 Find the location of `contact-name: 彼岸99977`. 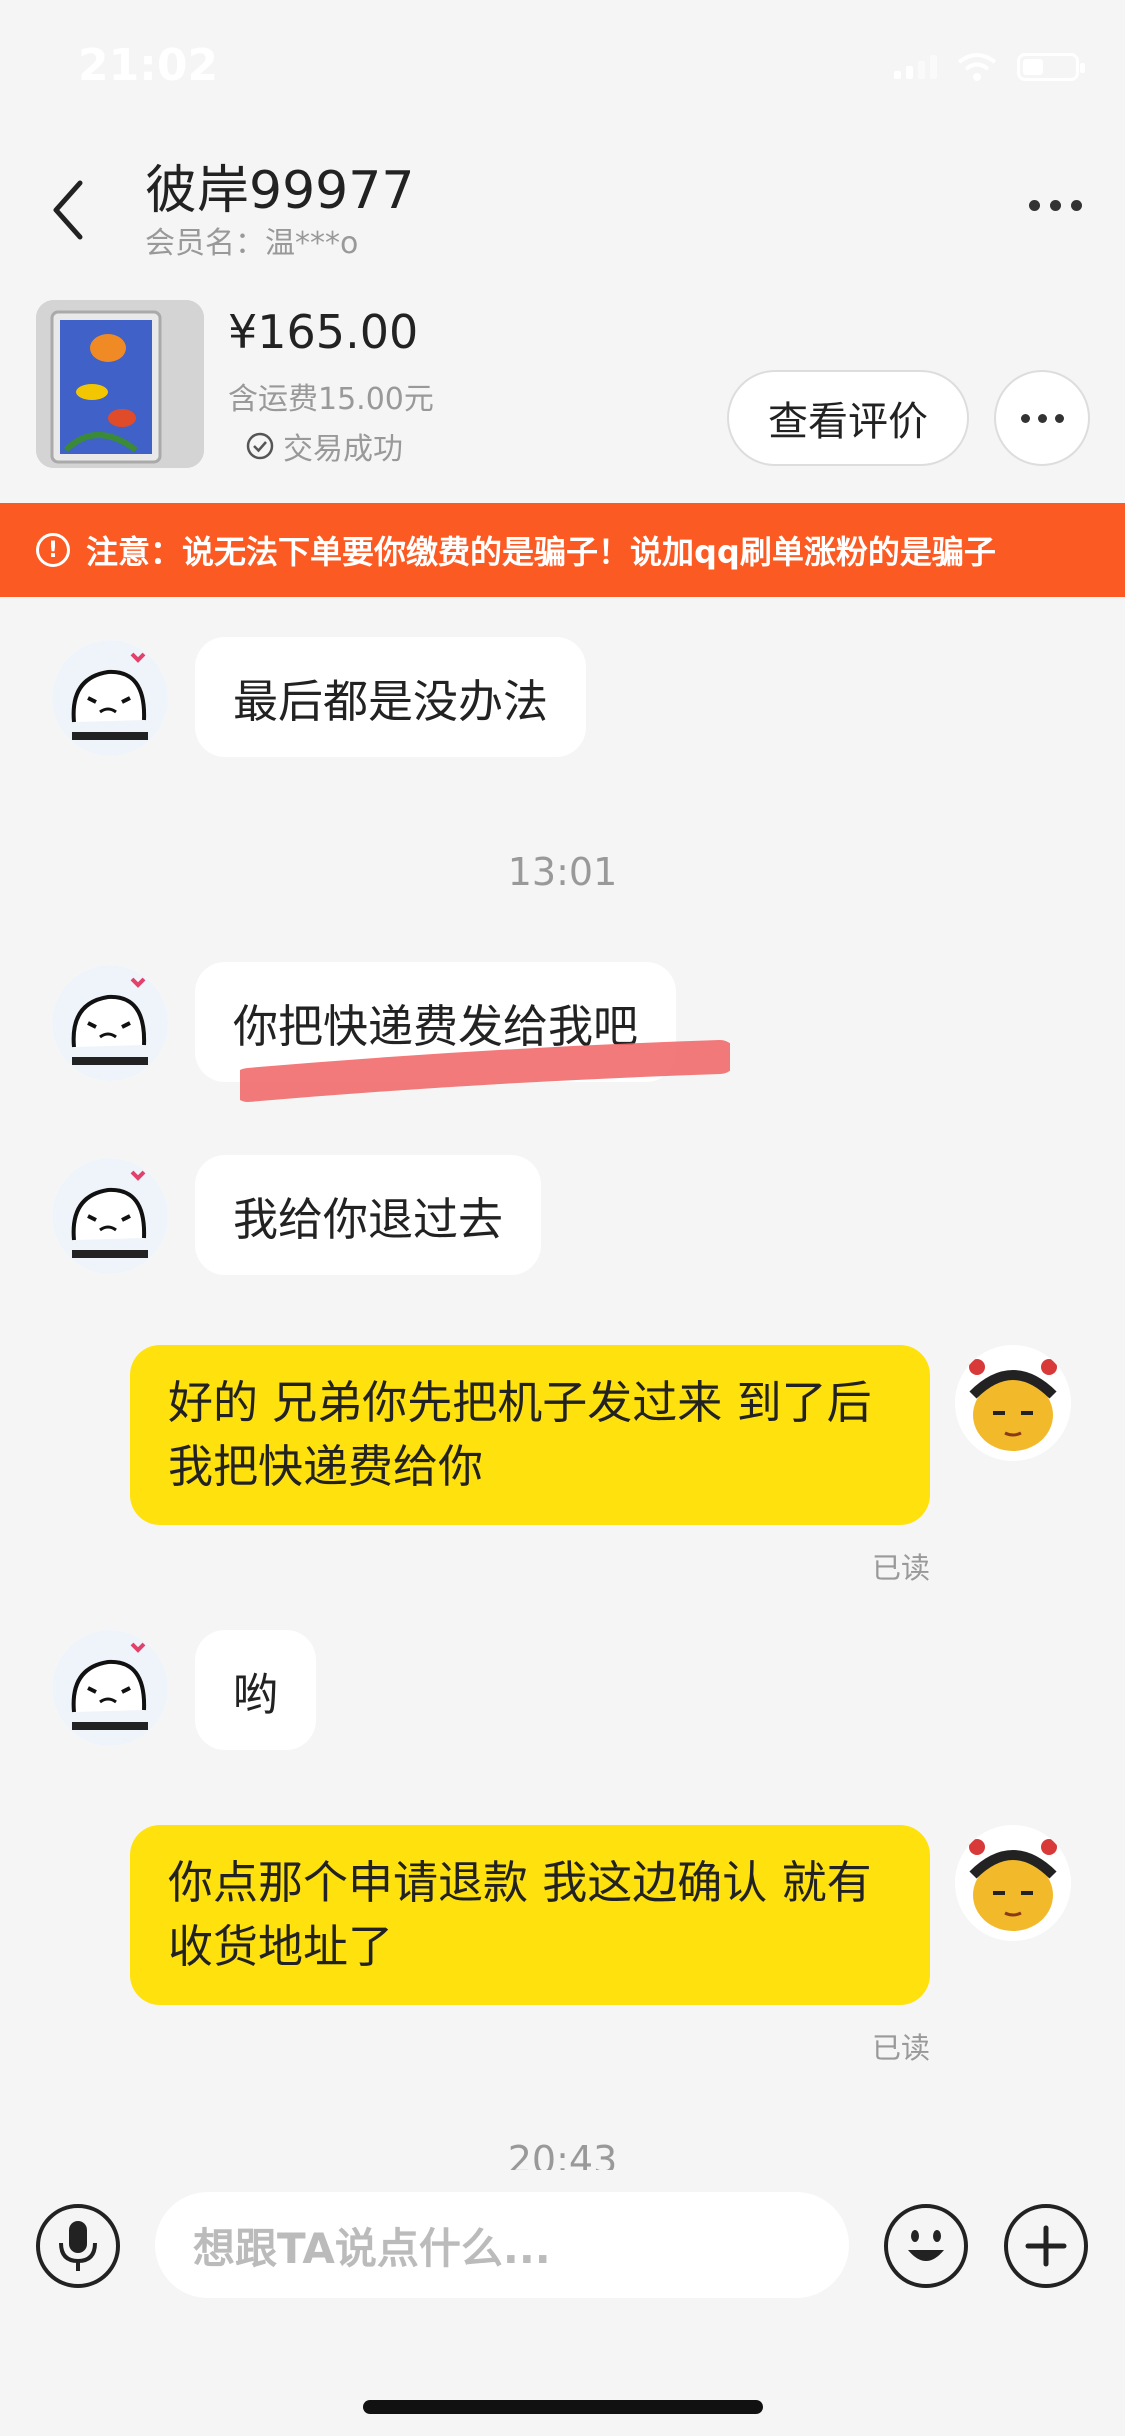

contact-name: 彼岸99977 is located at coordinates (280, 191).